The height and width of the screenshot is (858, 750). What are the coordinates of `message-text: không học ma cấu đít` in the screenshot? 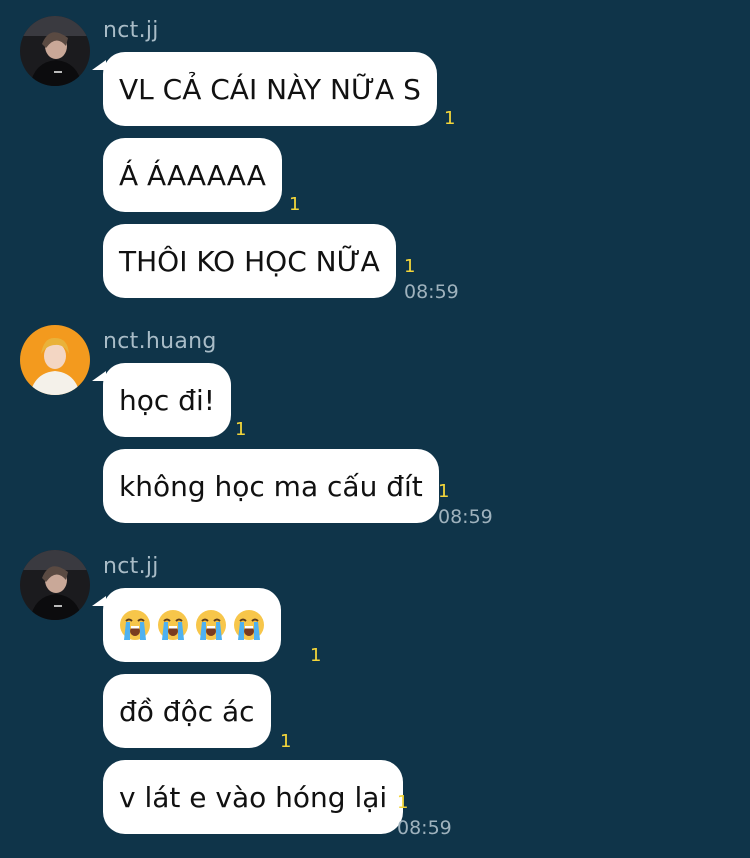 It's located at (271, 486).